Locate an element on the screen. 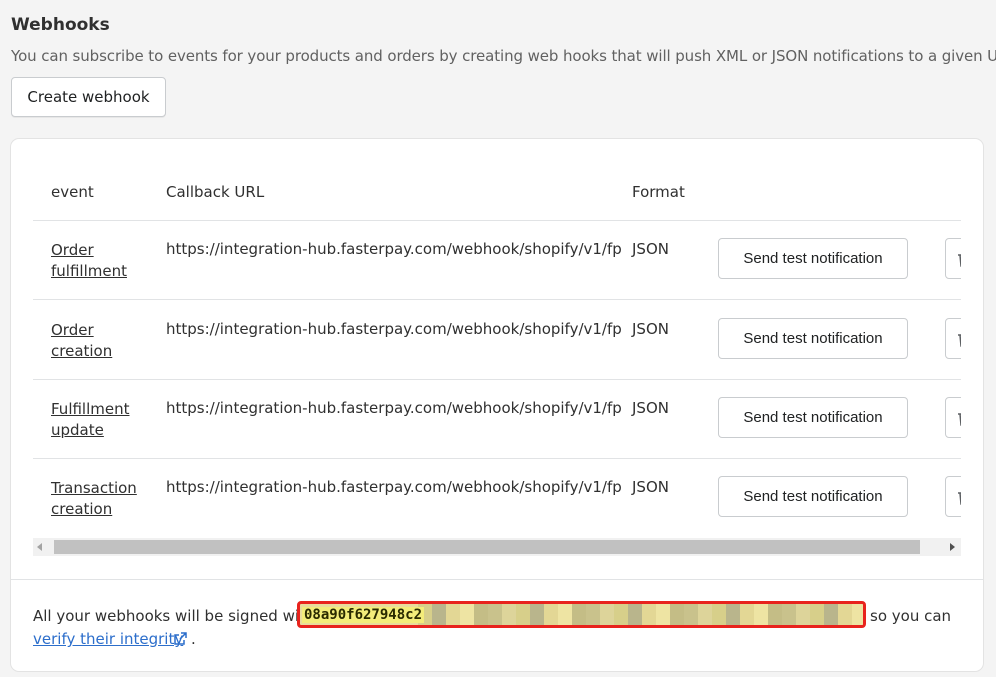 Image resolution: width=996 pixels, height=677 pixels. table-header: event Callback URL Format is located at coordinates (497, 190).